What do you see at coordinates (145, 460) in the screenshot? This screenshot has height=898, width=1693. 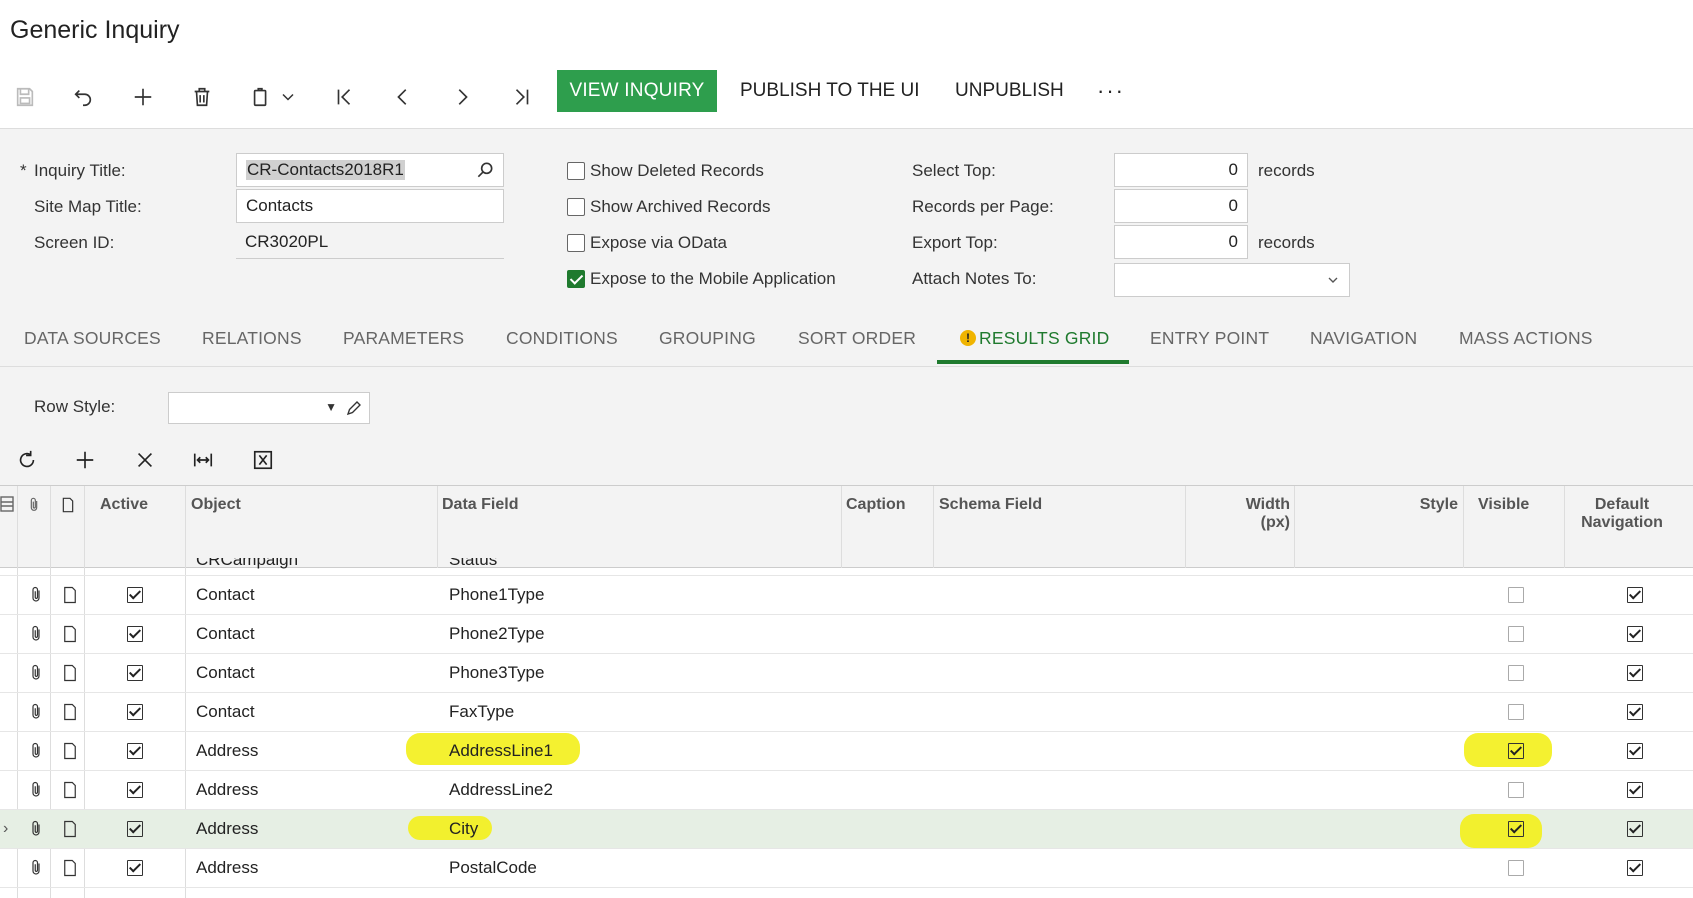 I see `delete-row-icon` at bounding box center [145, 460].